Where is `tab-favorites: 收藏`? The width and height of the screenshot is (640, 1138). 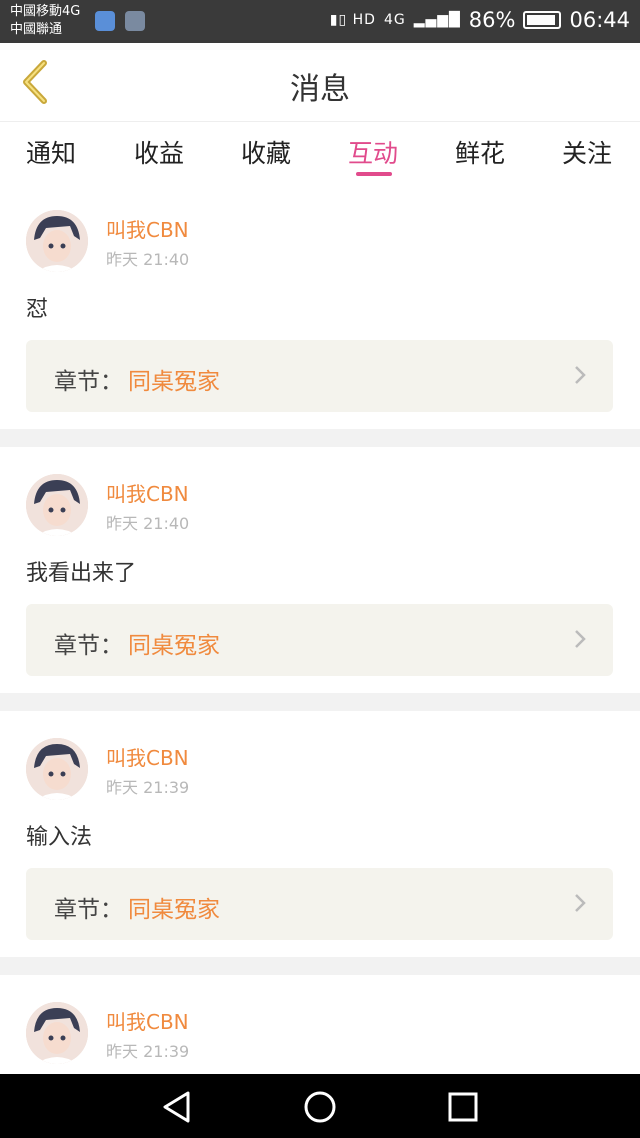 tab-favorites: 收藏 is located at coordinates (266, 152).